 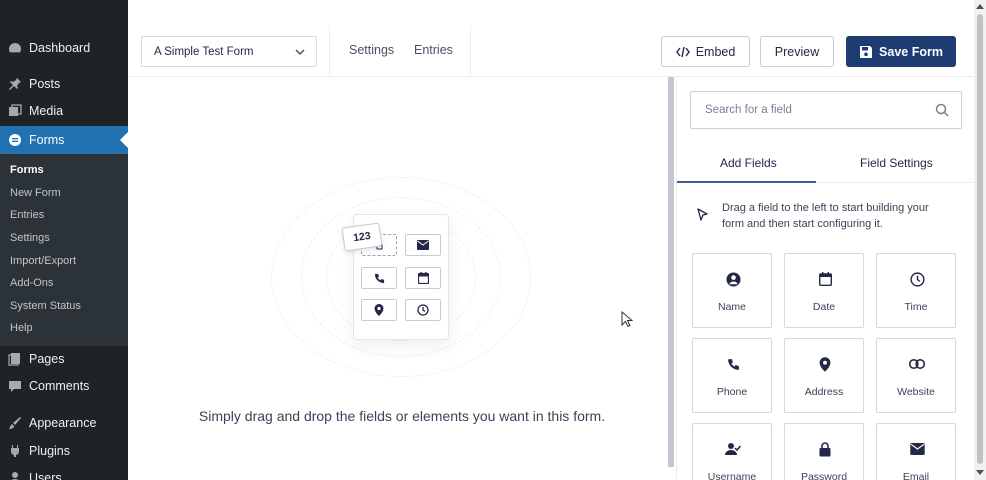 I want to click on field-button-time: Time, so click(x=916, y=290).